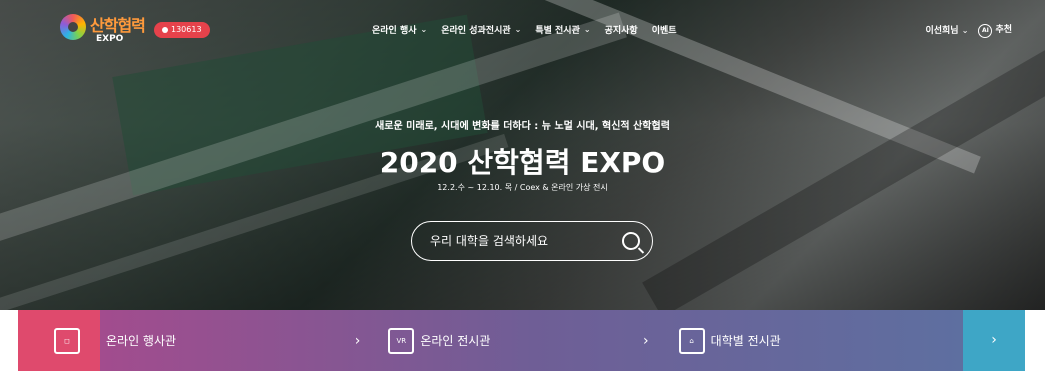 This screenshot has width=1045, height=371. Describe the element at coordinates (455, 341) in the screenshot. I see `tile-label: 온라인 전시관` at that location.